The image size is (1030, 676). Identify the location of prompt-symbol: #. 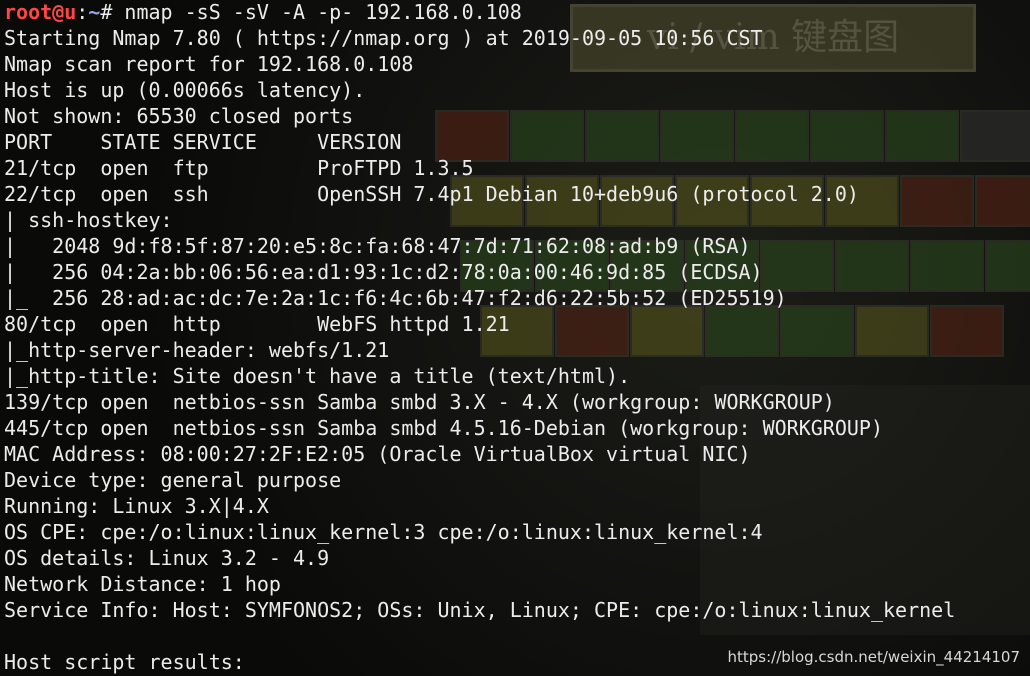
(106, 12).